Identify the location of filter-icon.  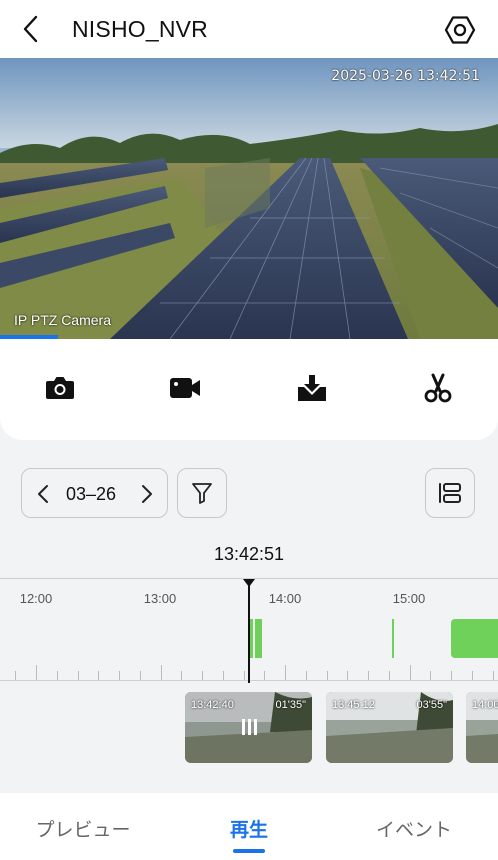
(202, 493).